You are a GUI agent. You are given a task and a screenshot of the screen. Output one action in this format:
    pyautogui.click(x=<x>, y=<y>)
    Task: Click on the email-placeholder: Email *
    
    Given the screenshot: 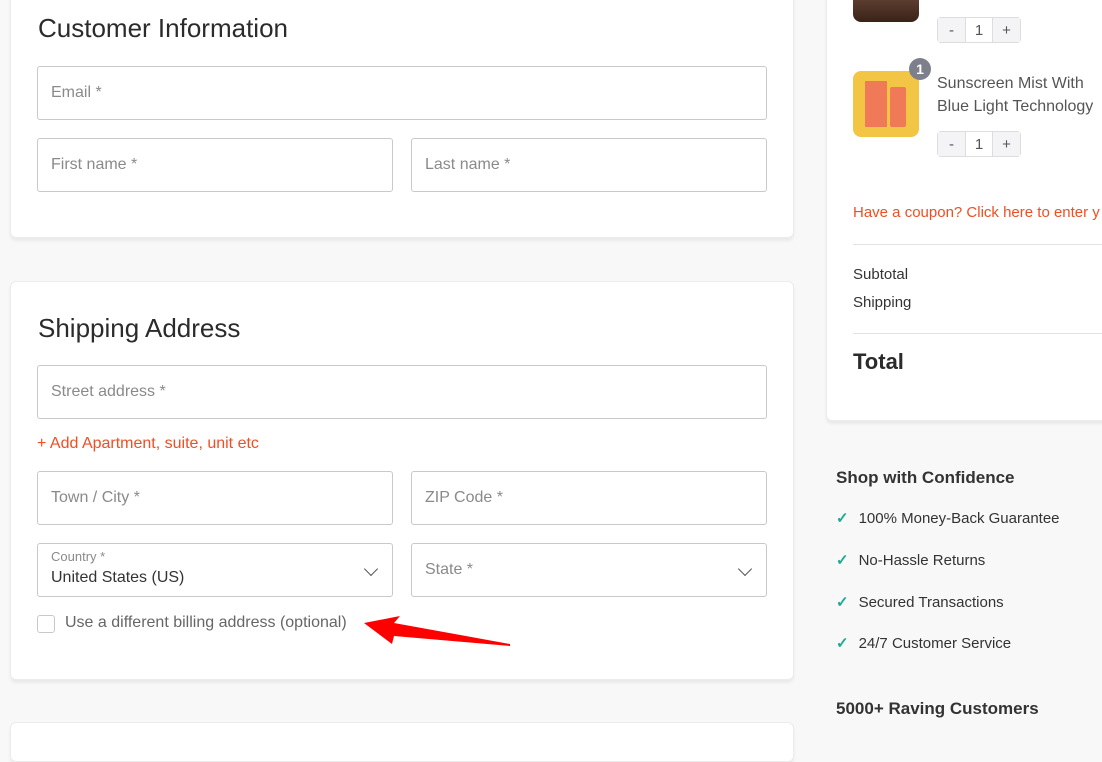 What is the action you would take?
    pyautogui.click(x=76, y=92)
    